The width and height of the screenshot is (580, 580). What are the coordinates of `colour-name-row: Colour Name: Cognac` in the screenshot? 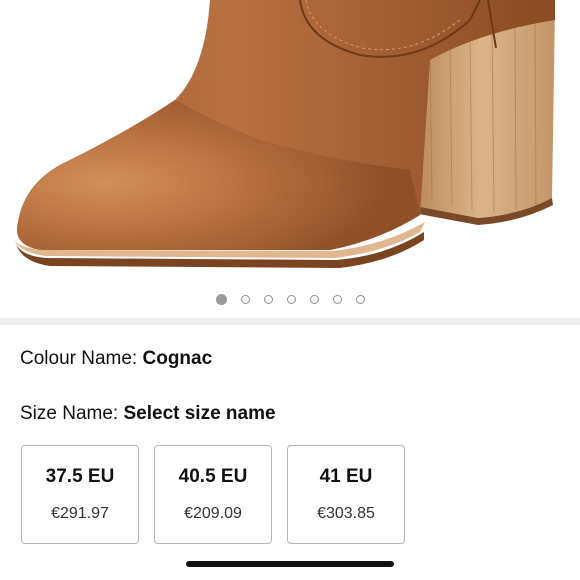 It's located at (116, 359).